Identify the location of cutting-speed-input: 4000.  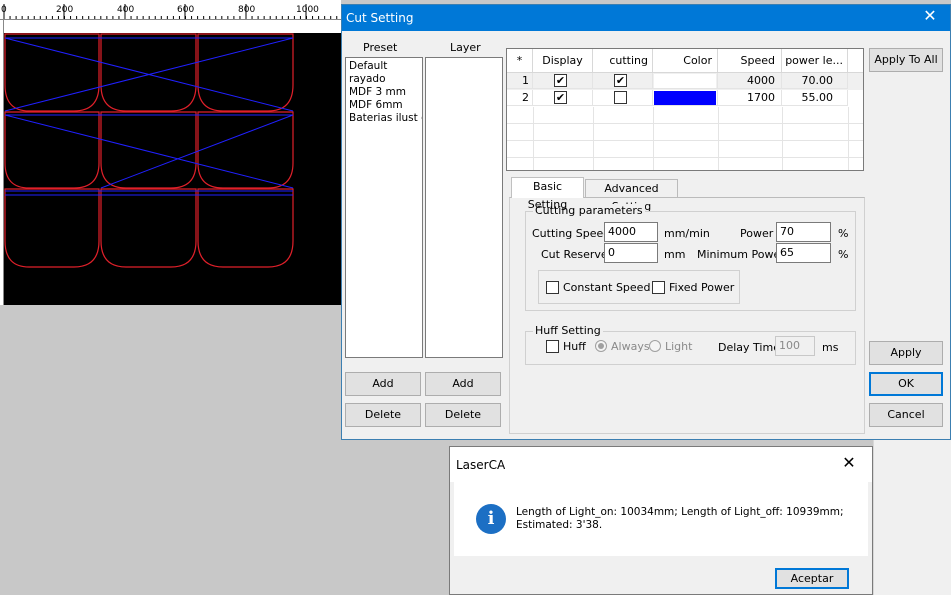
(631, 232).